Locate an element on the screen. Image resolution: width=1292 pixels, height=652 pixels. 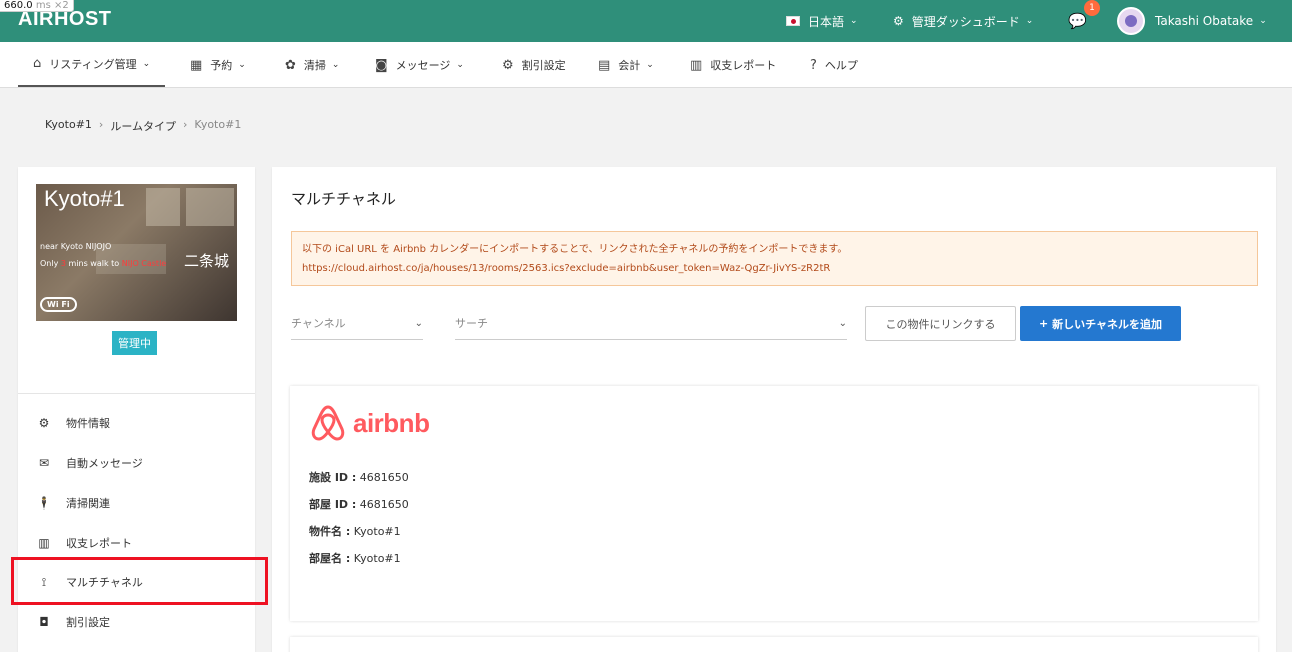
property-photo-title: Kyoto#1 is located at coordinates (84, 198).